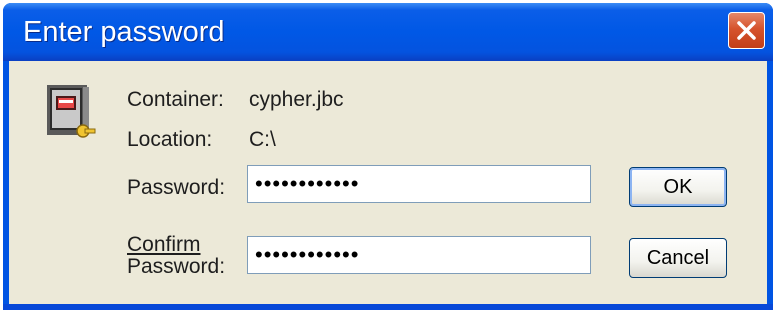 The image size is (779, 316). Describe the element at coordinates (388, 307) in the screenshot. I see `window-bottom-border` at that location.